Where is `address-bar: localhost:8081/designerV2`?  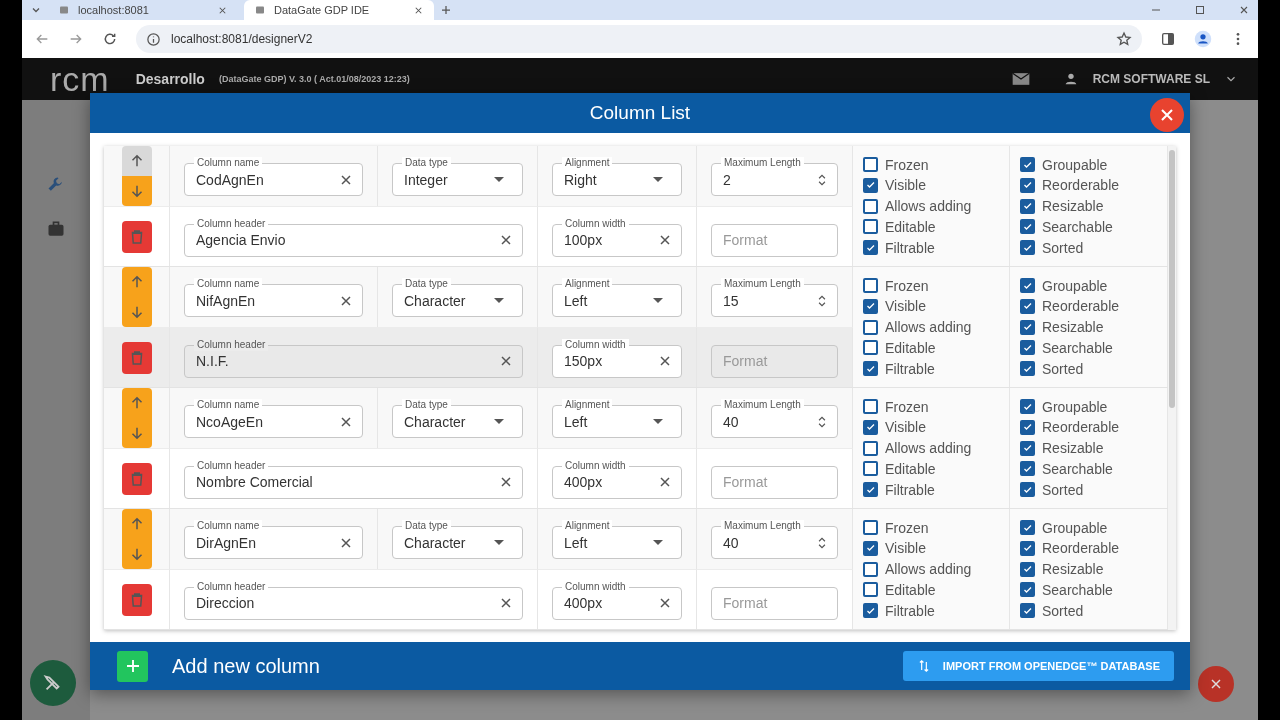
address-bar: localhost:8081/designerV2 is located at coordinates (639, 39).